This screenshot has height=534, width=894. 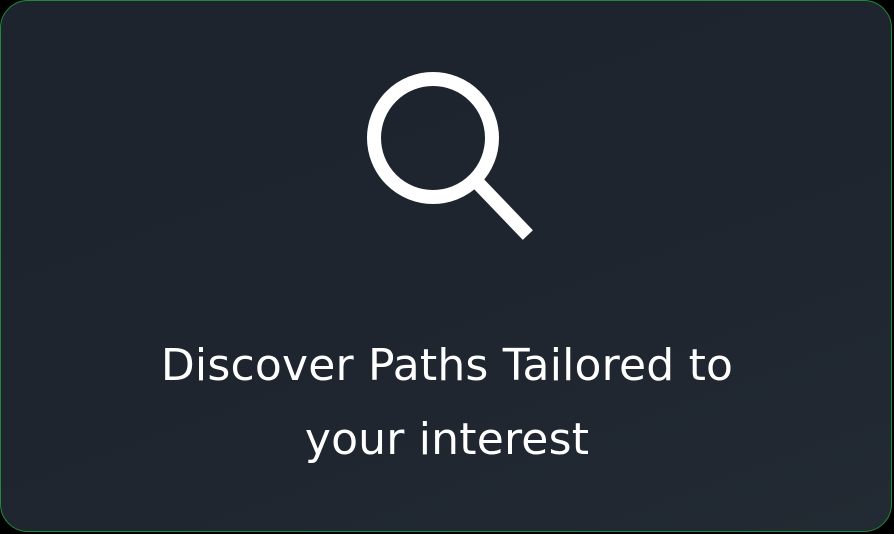 I want to click on headline-line-1: Discover Paths Tailored to, so click(x=447, y=365).